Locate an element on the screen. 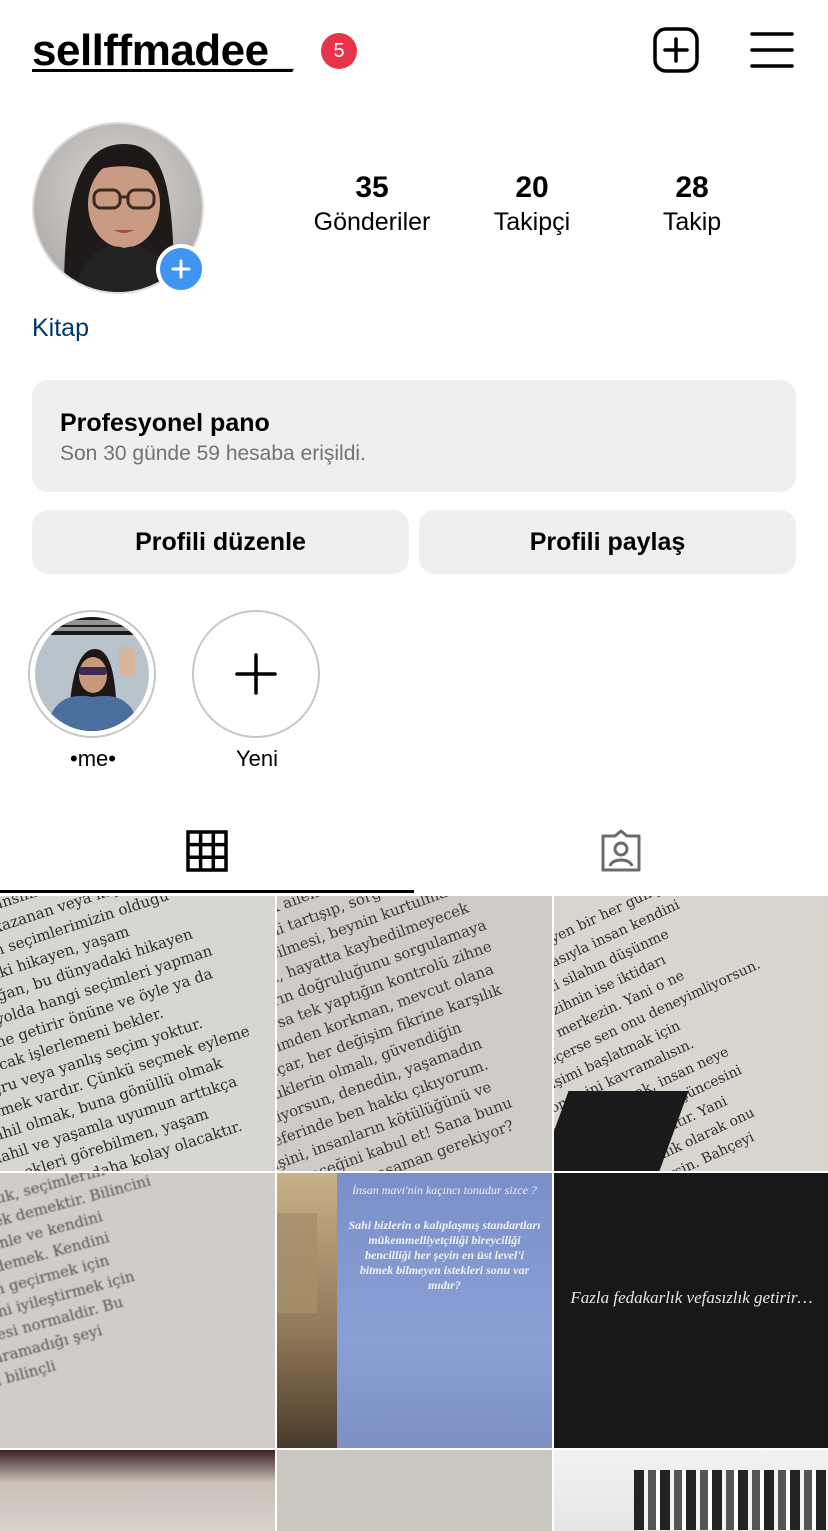 This screenshot has width=828, height=1531. poster-title: İnsan mavi'nin kaçıncı tonudur sizce ? is located at coordinates (444, 1190).